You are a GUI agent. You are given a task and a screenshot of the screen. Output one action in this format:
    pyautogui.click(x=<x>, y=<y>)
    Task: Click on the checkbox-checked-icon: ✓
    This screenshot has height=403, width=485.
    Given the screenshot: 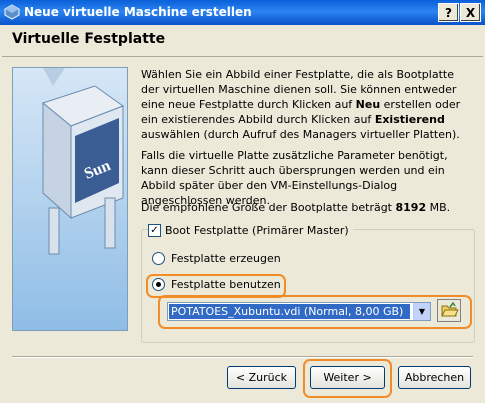 What is the action you would take?
    pyautogui.click(x=154, y=230)
    